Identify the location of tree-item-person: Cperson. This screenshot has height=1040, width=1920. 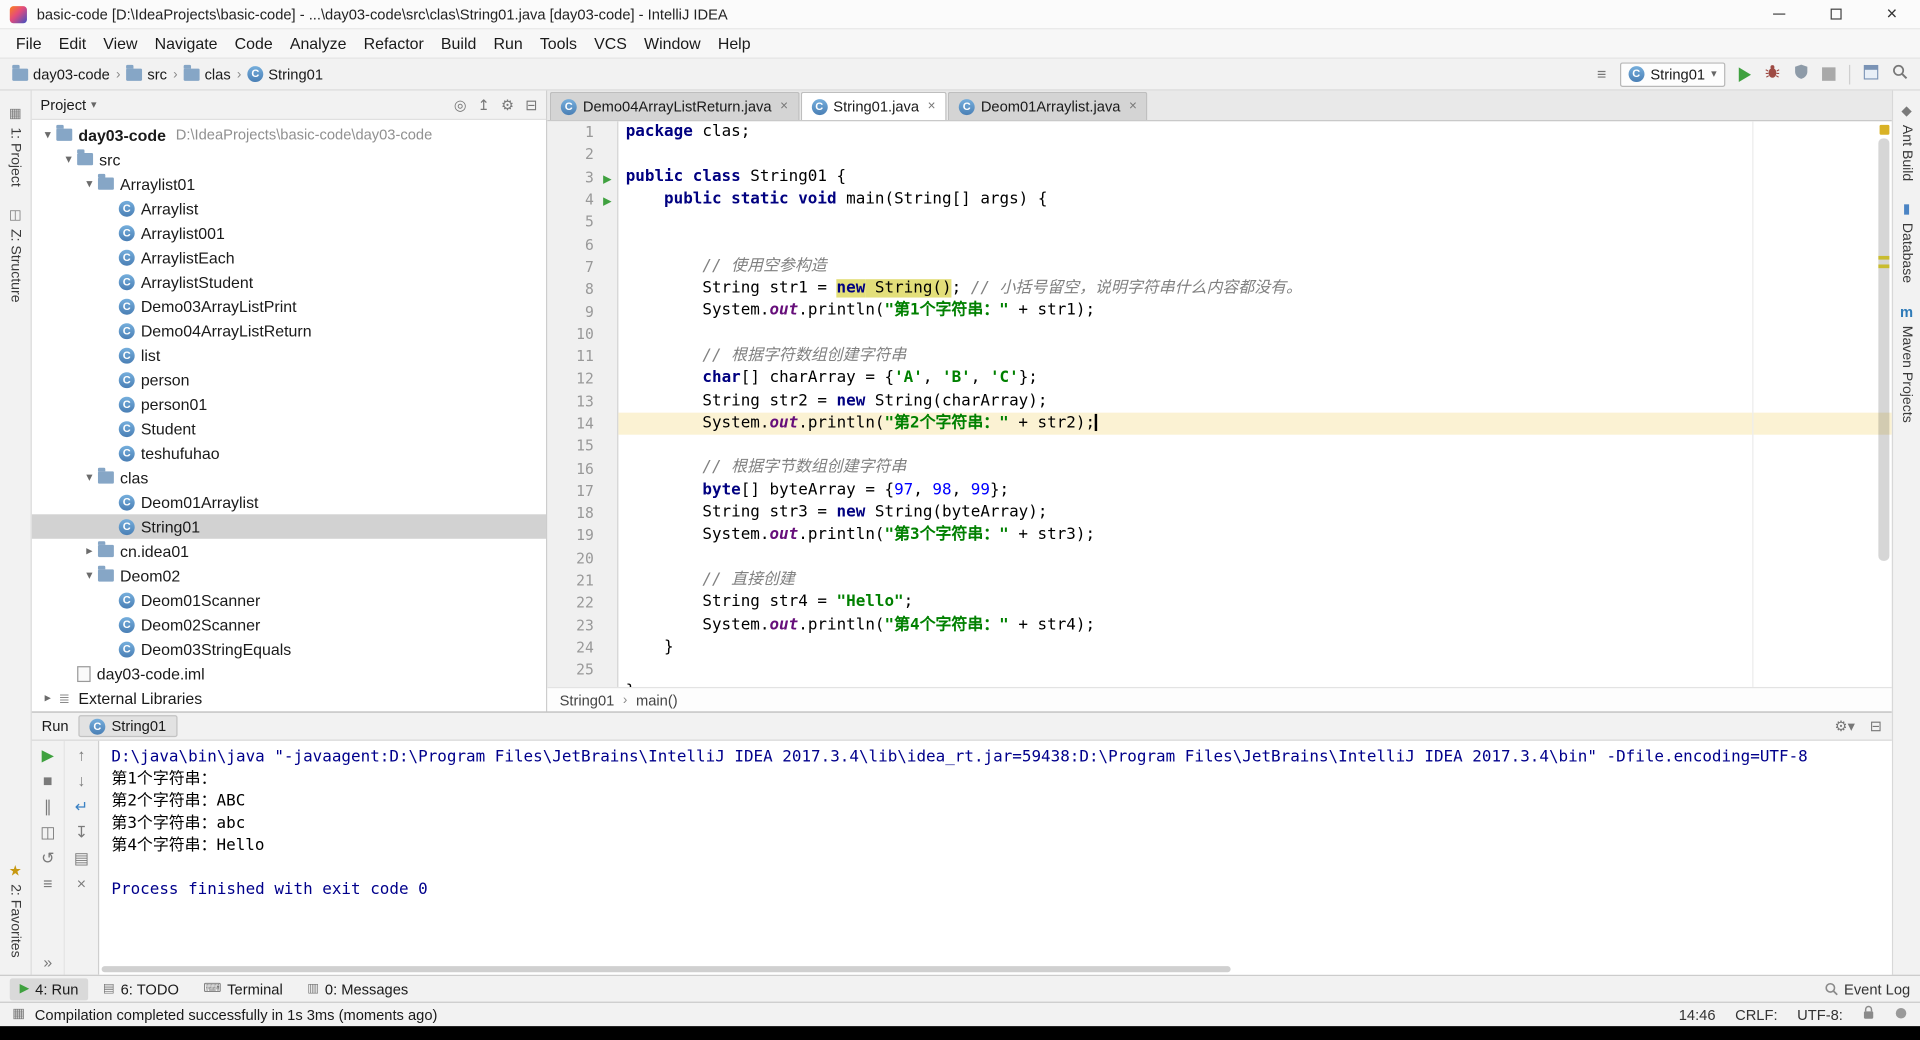
(289, 379).